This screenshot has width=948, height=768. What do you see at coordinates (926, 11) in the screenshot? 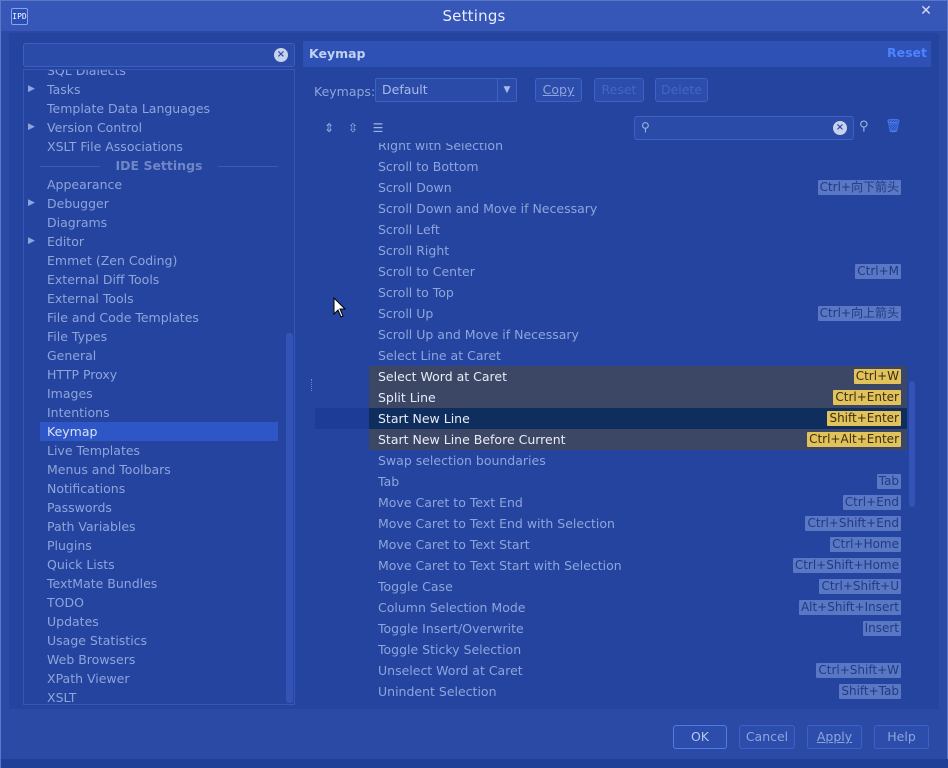
I see `close-icon: ✕` at bounding box center [926, 11].